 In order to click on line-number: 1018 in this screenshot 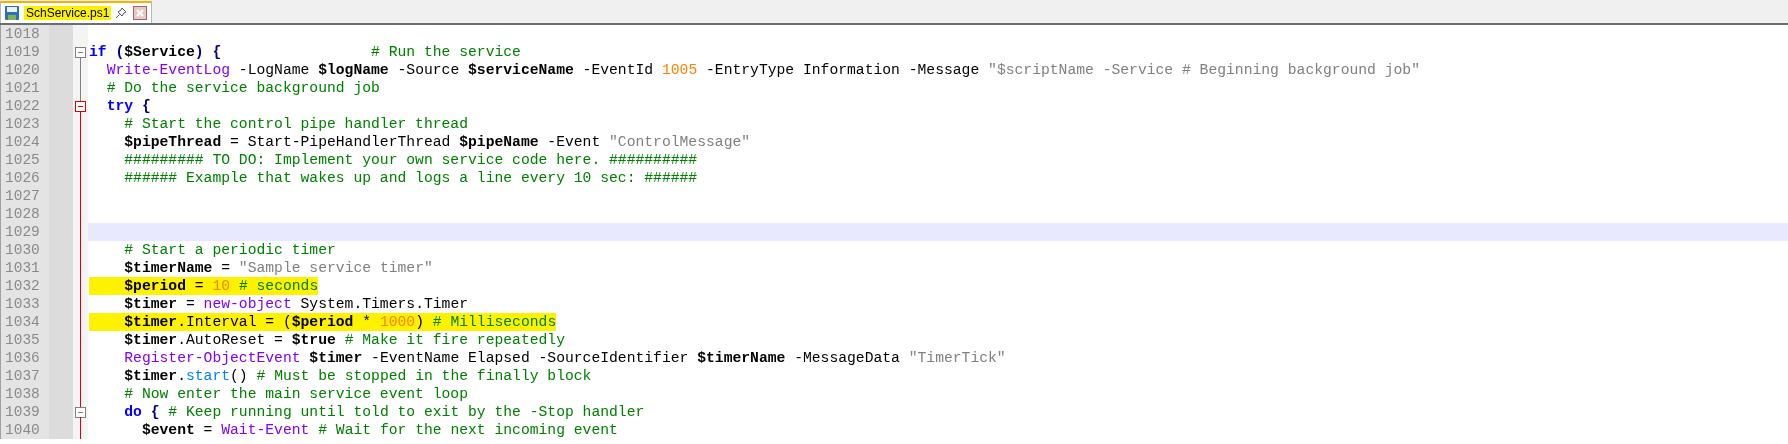, I will do `click(22, 34)`.